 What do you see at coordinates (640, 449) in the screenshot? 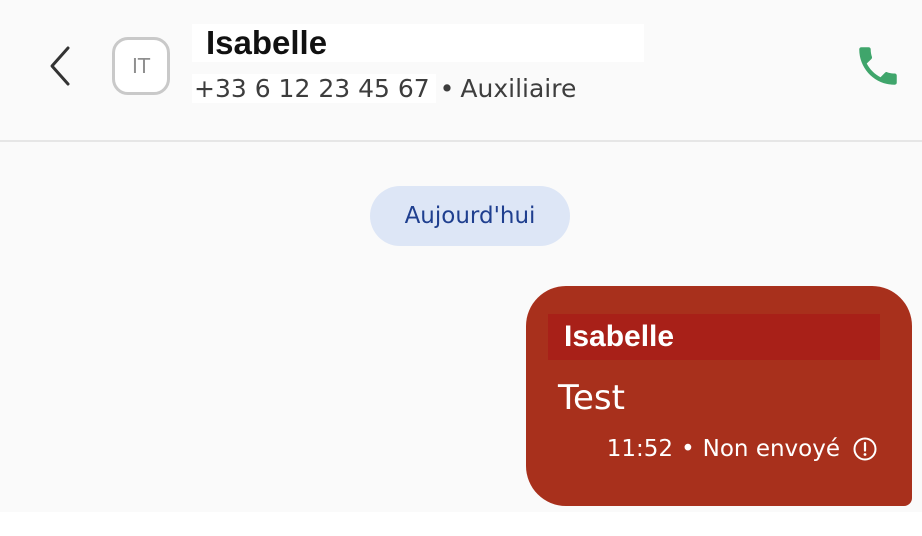
I see `message-time: 11:52` at bounding box center [640, 449].